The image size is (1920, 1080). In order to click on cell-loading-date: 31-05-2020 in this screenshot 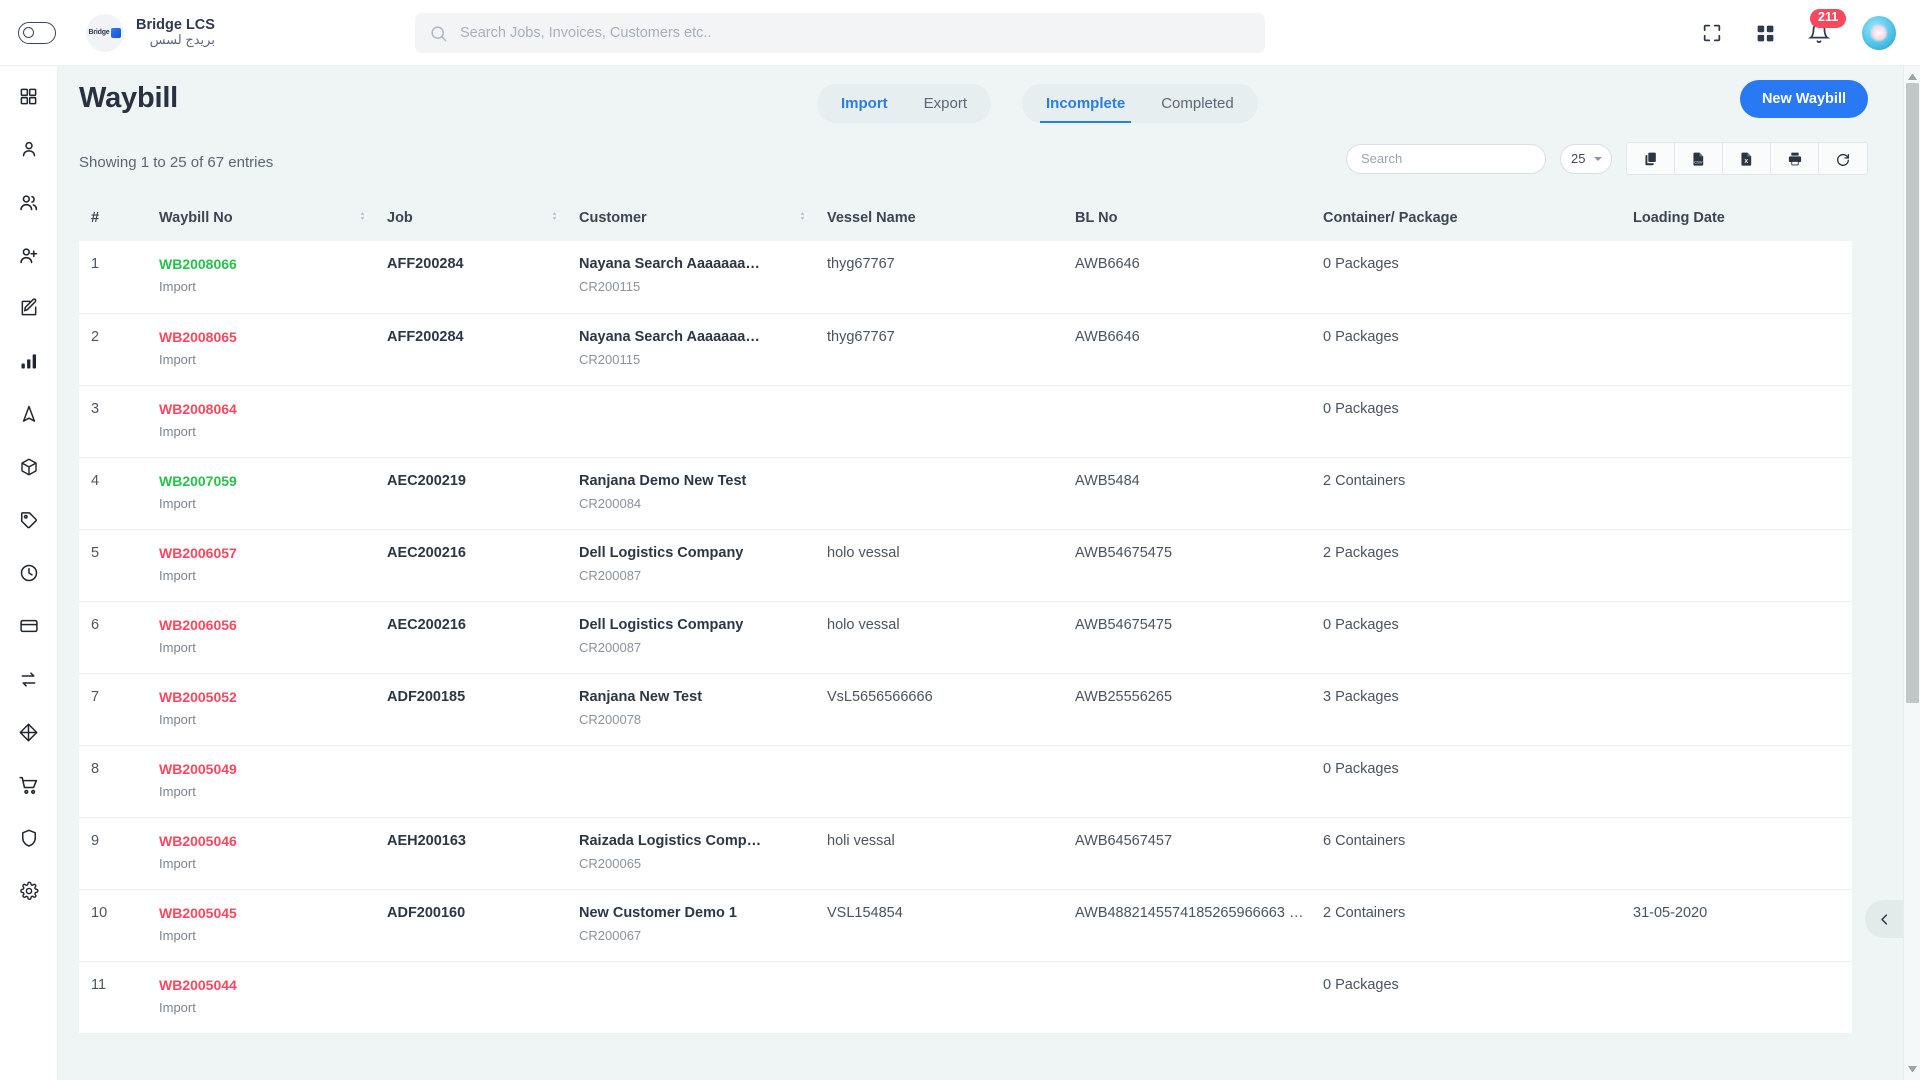, I will do `click(1742, 925)`.